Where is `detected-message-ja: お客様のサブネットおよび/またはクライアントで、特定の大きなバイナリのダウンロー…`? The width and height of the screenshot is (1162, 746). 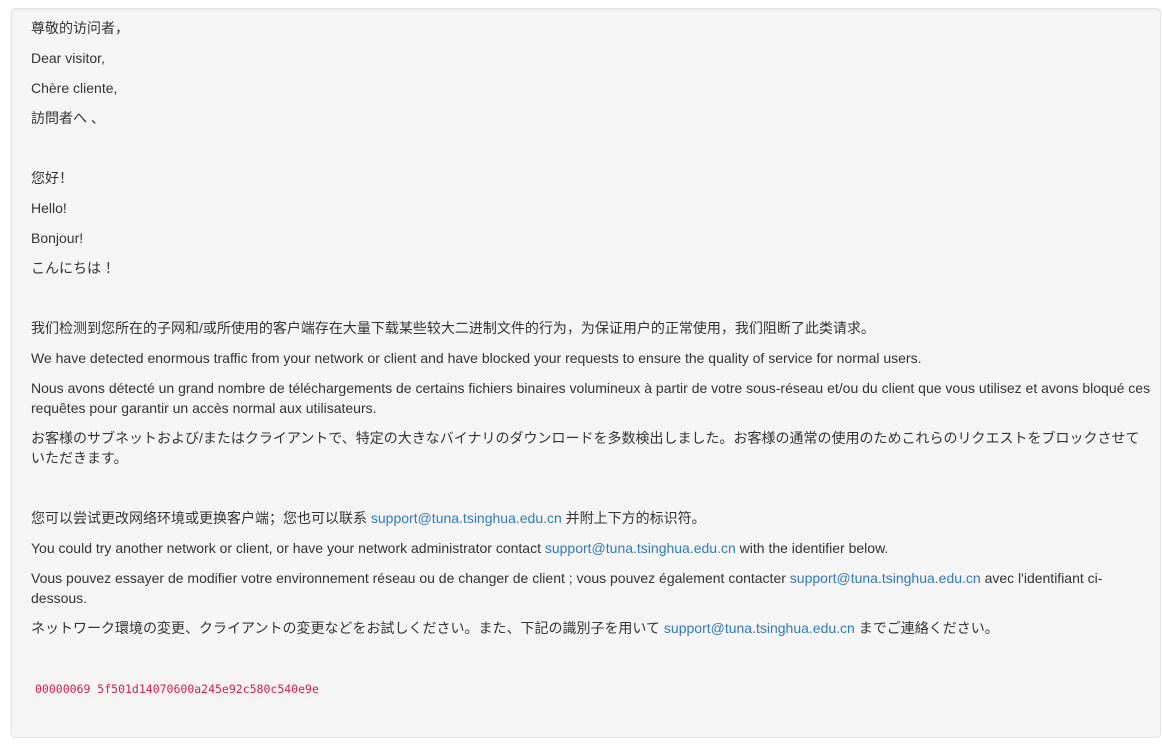 detected-message-ja: お客様のサブネットおよび/またはクライアントで、特定の大きなバイナリのダウンロー… is located at coordinates (585, 448).